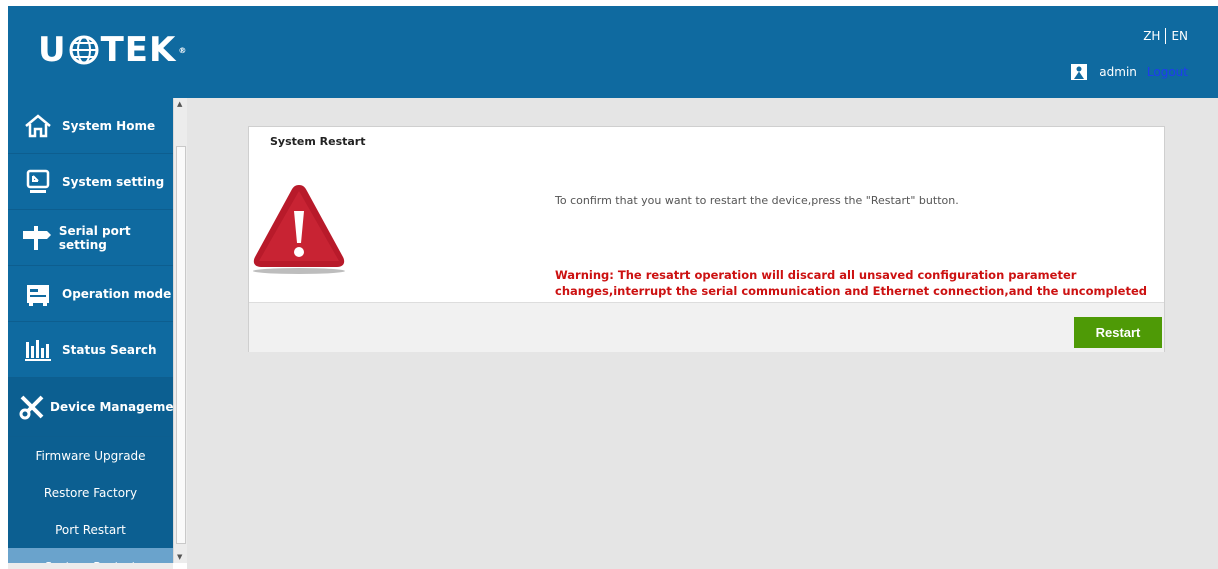  Describe the element at coordinates (84, 50) in the screenshot. I see `globe-logo-icon` at that location.